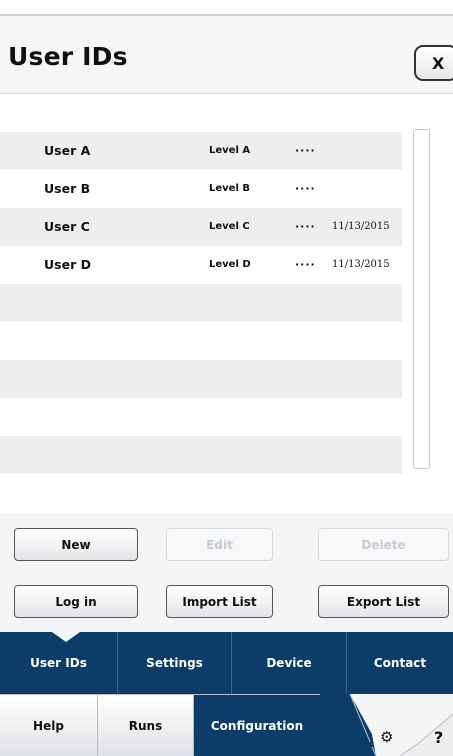 This screenshot has width=453, height=756. What do you see at coordinates (201, 227) in the screenshot?
I see `table-row: User C Level C ···· 11/13/2015` at bounding box center [201, 227].